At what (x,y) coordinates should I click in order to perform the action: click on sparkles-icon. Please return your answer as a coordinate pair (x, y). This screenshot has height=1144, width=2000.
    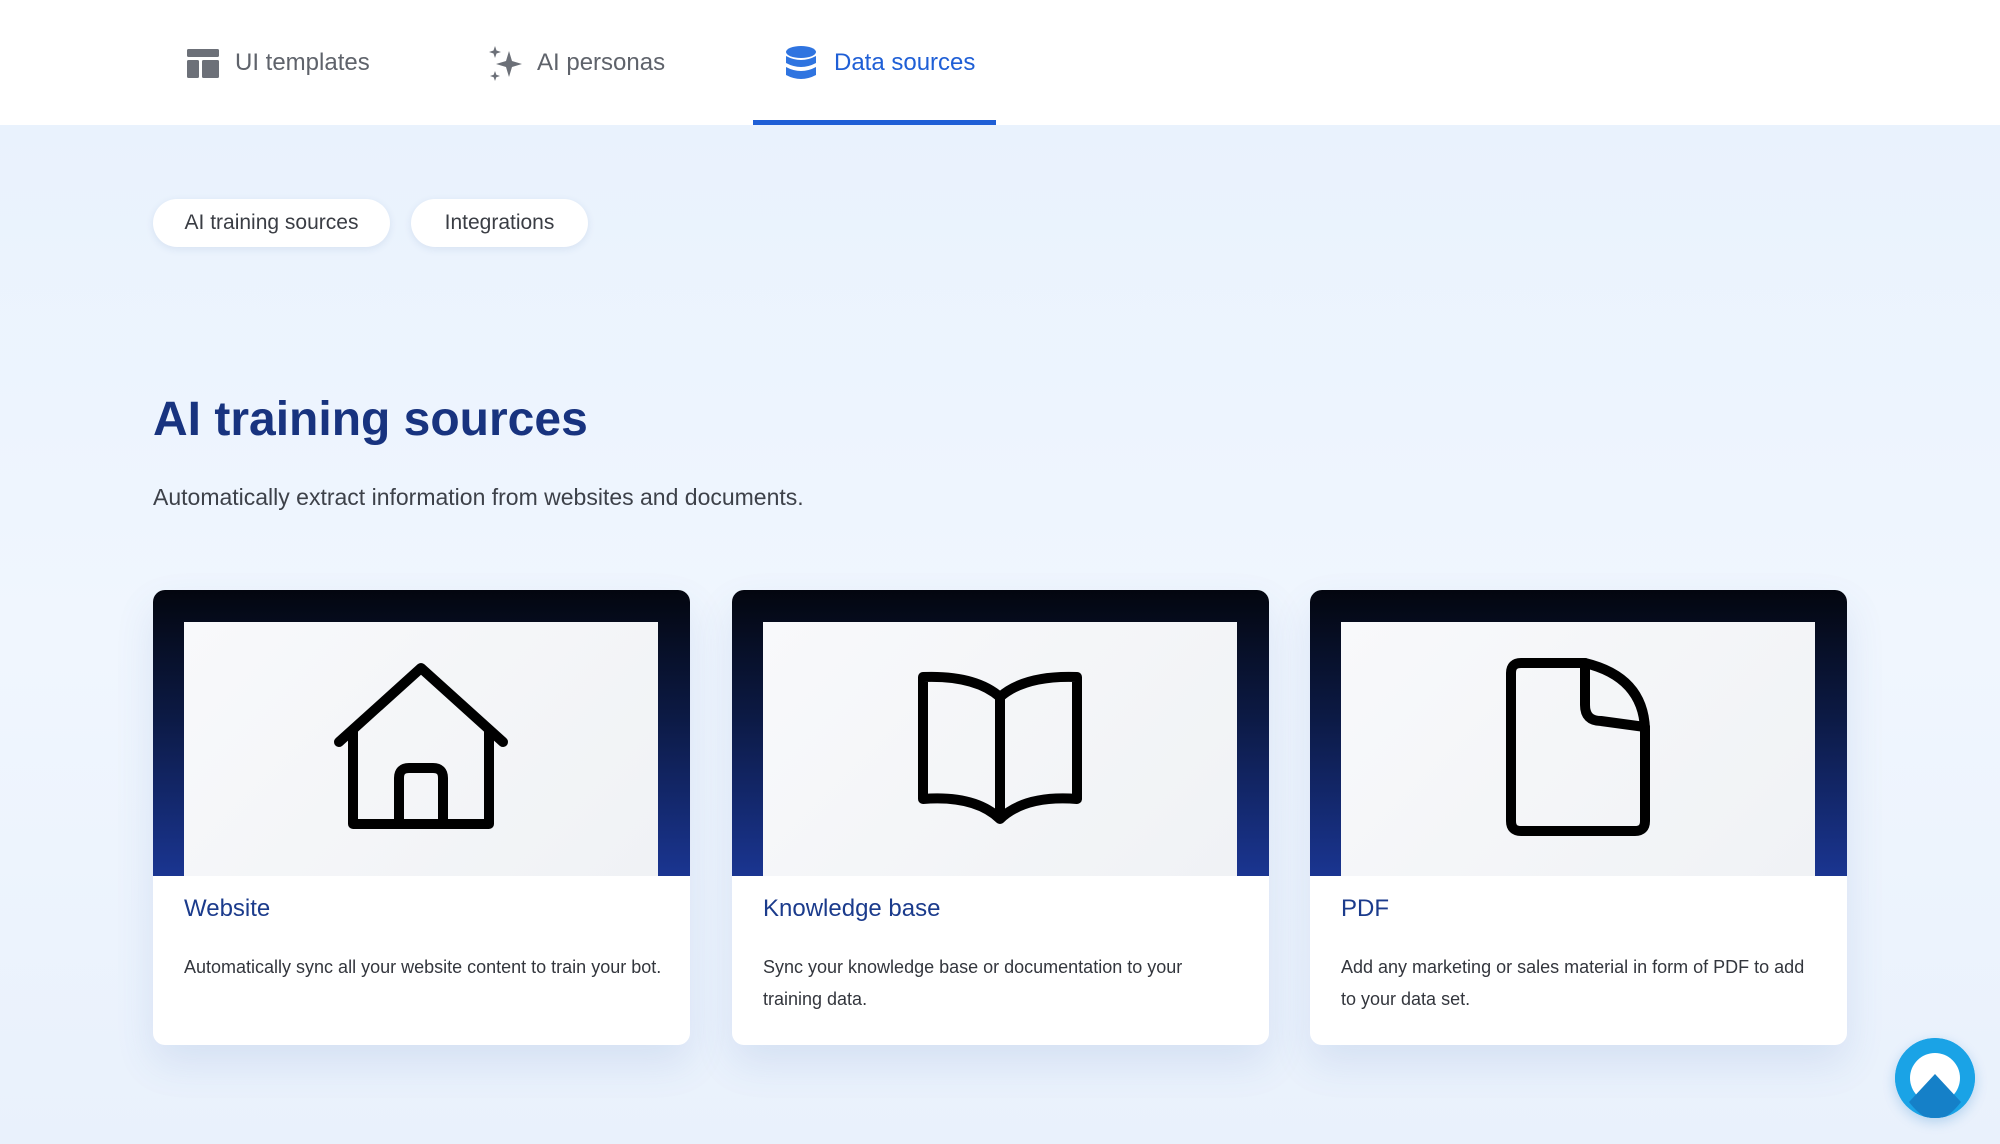
    Looking at the image, I should click on (505, 63).